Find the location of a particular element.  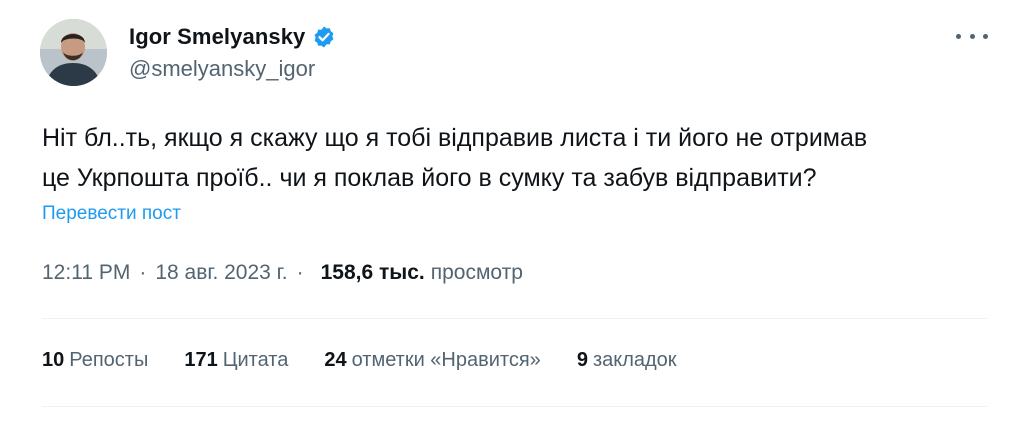

tweet-time: 12:11 PM is located at coordinates (86, 273).